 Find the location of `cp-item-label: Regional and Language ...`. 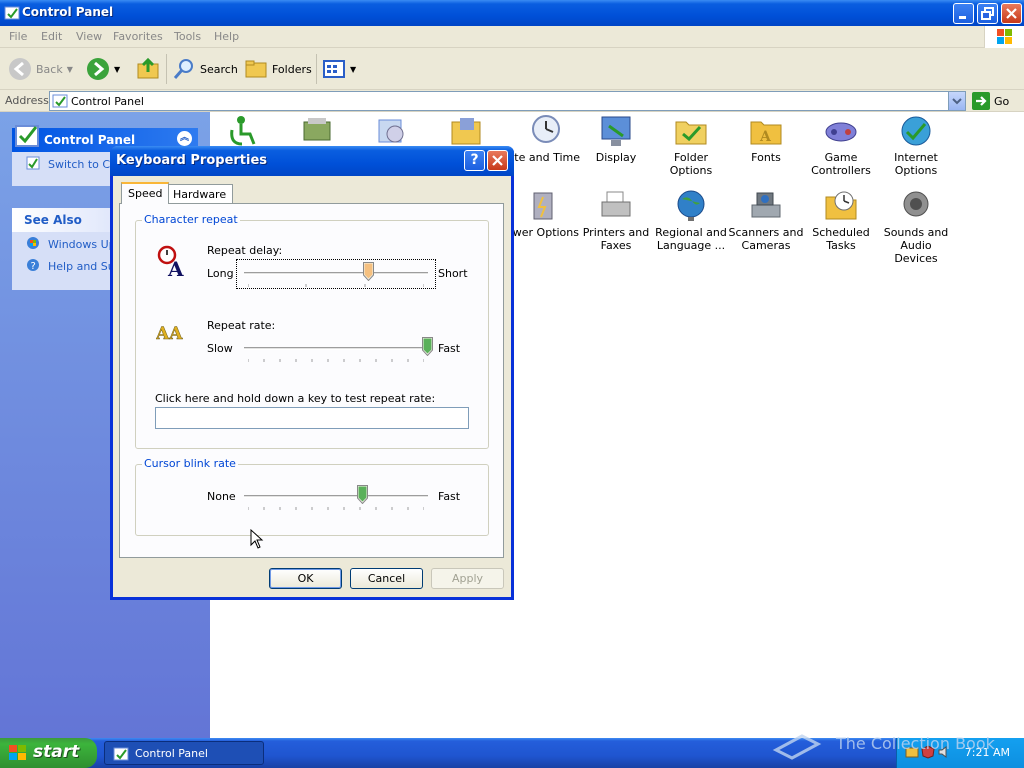

cp-item-label: Regional and Language ... is located at coordinates (691, 239).